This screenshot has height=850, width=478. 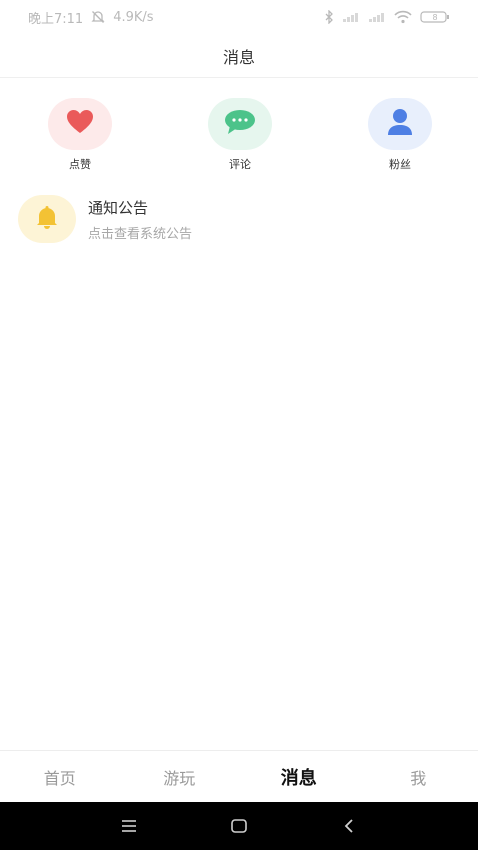 I want to click on comments-button: 评论, so click(x=240, y=135).